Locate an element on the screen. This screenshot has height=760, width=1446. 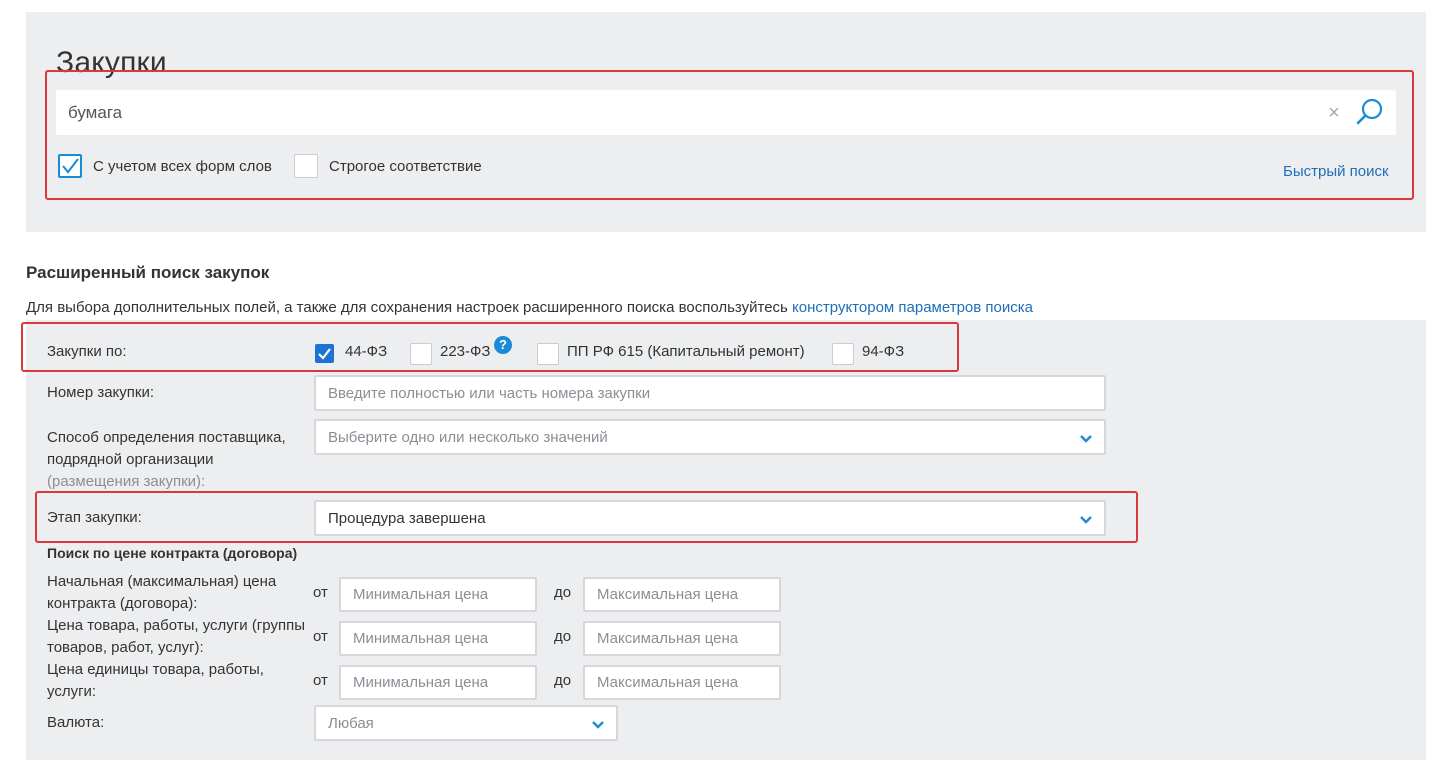
unit-price-min-input is located at coordinates (438, 682).